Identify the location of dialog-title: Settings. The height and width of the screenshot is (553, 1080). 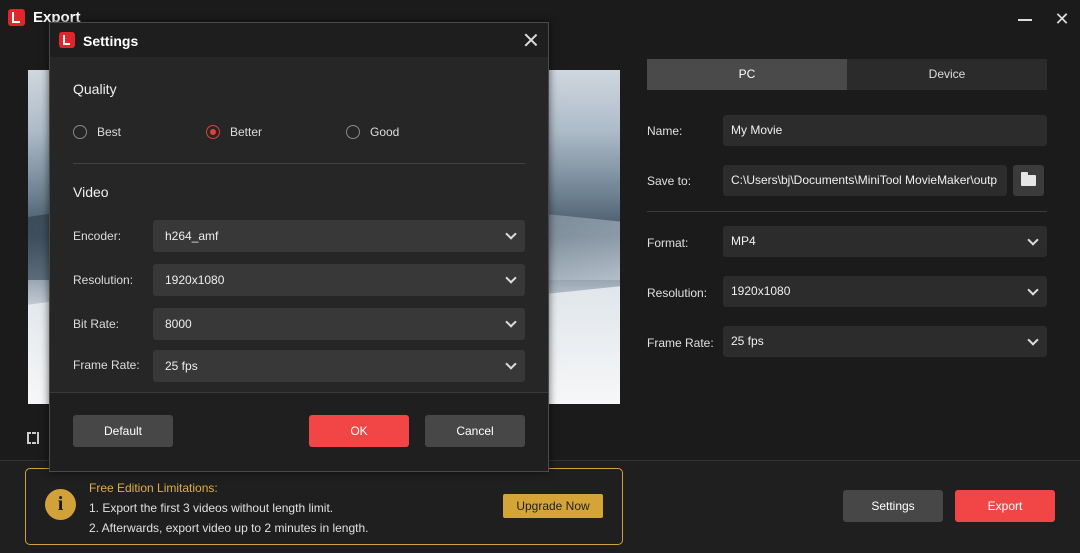
(111, 41).